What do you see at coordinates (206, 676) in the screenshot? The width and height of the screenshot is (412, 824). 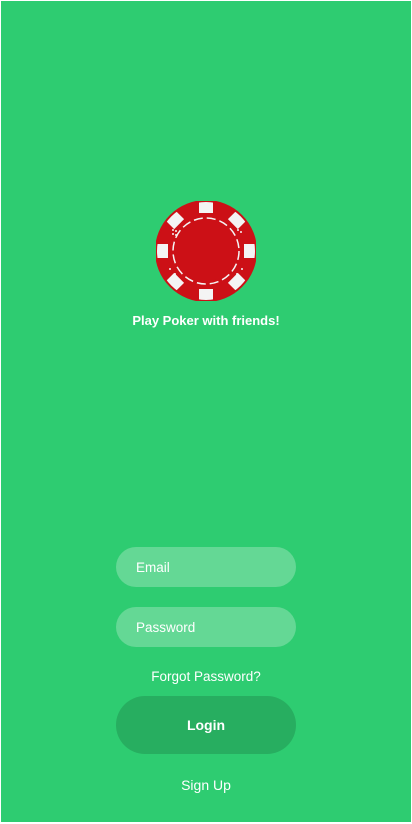 I see `forgot-password-link: Forgot Password?` at bounding box center [206, 676].